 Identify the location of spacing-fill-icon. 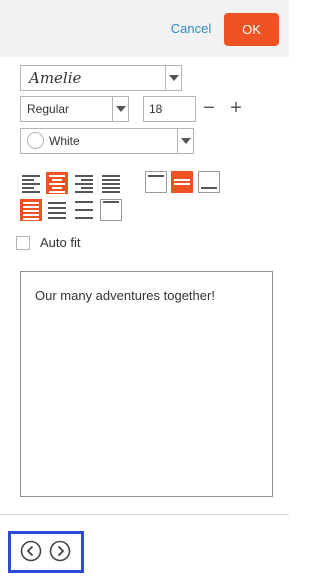
(31, 211).